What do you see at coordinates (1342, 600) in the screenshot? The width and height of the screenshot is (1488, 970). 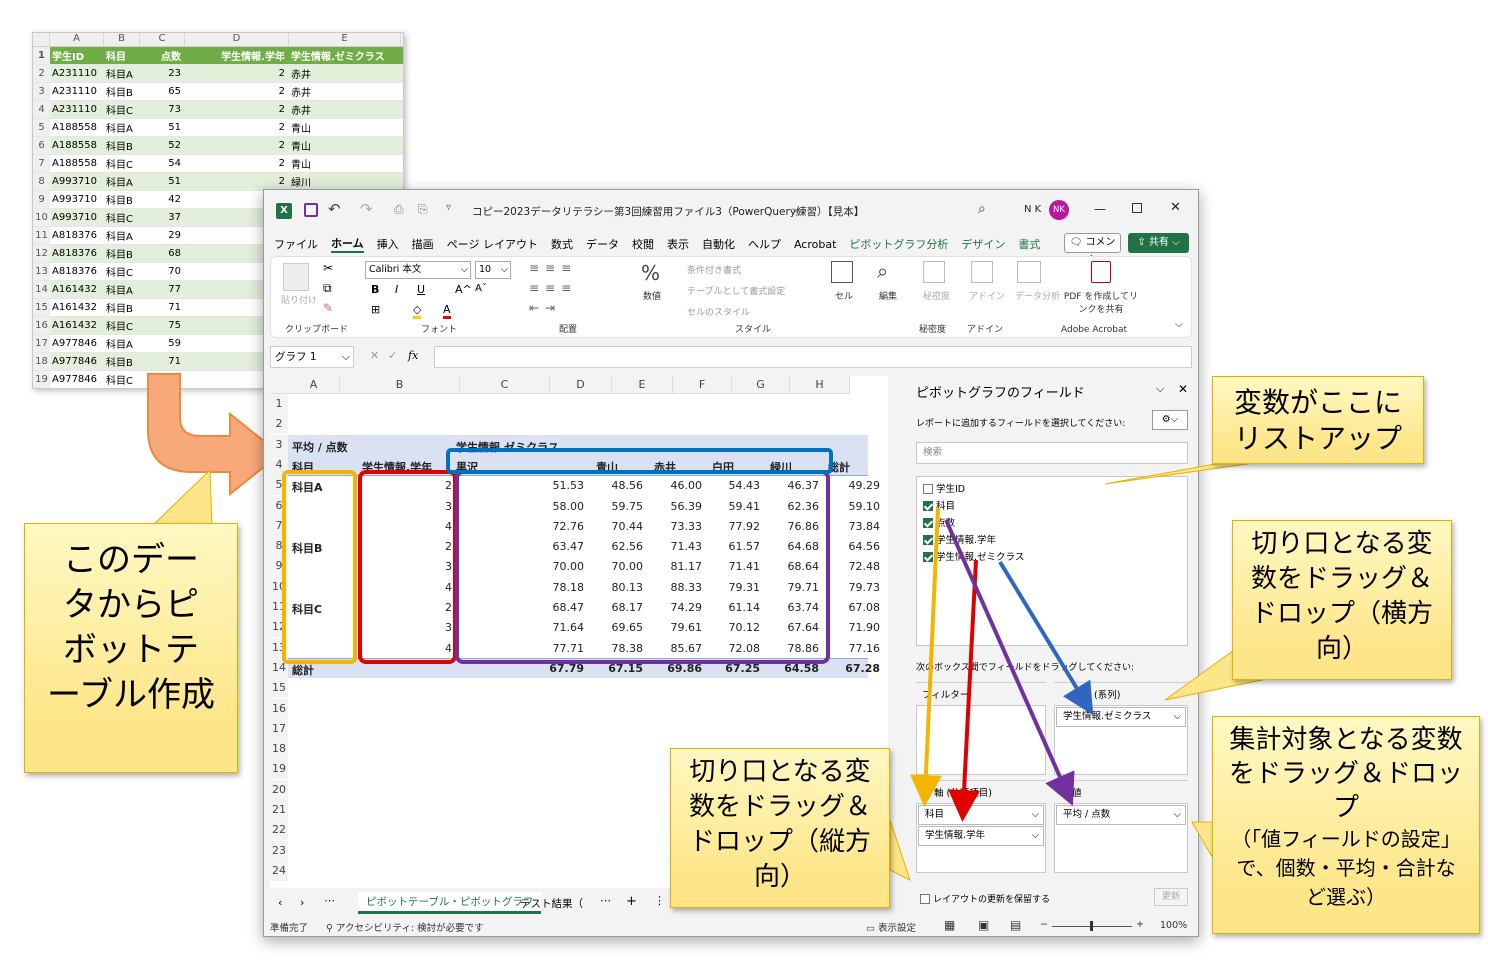 I see `callout-horizontal: 切り口となる変数をドラッグ＆ドロップ（横方向）` at bounding box center [1342, 600].